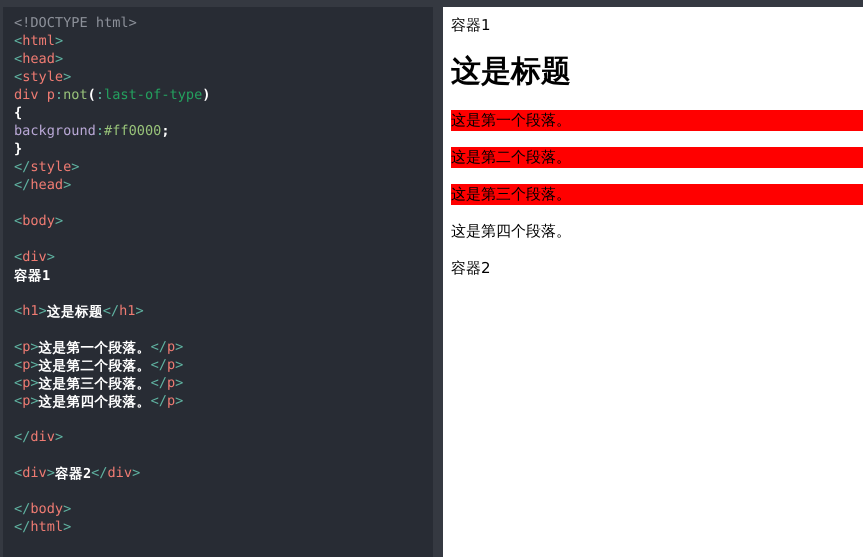  Describe the element at coordinates (55, 132) in the screenshot. I see `code-property: background` at that location.